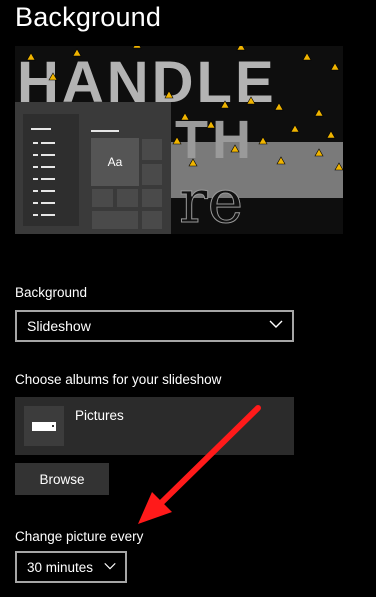  I want to click on interval-dropdown: 30 minutes, so click(71, 567).